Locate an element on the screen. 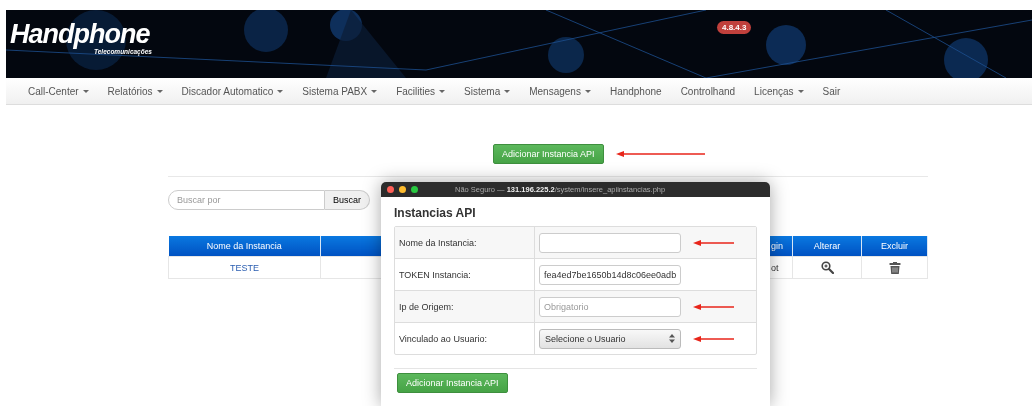 The width and height of the screenshot is (1032, 406). nav-item: Call-Center is located at coordinates (58, 91).